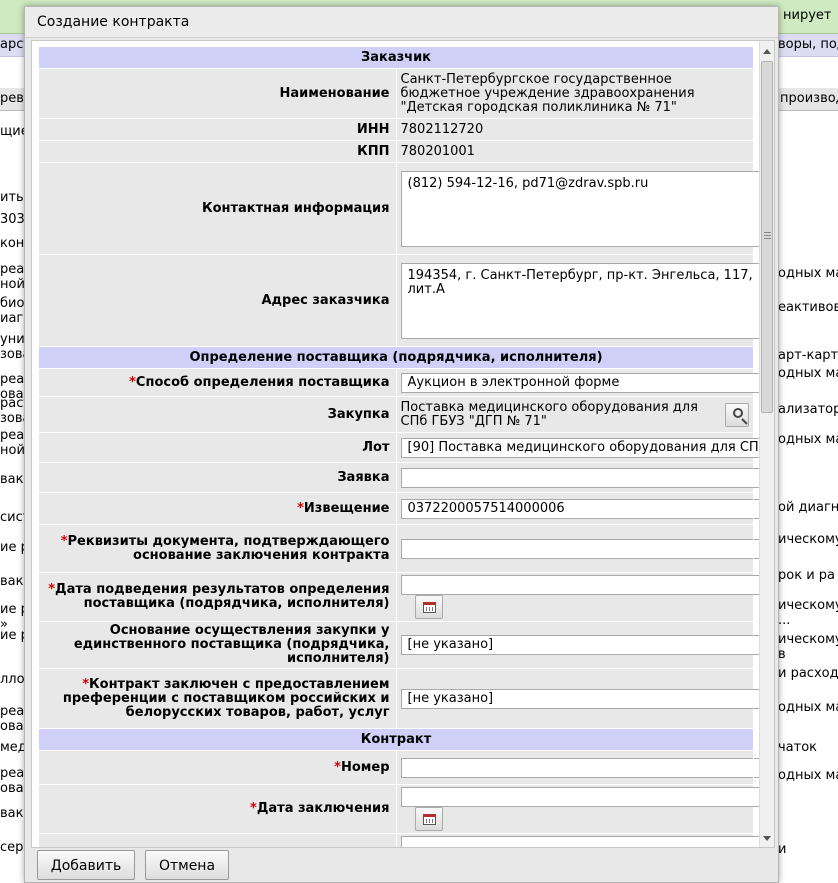 The image size is (838, 883). I want to click on preference-cell: [не указано], so click(584, 698).